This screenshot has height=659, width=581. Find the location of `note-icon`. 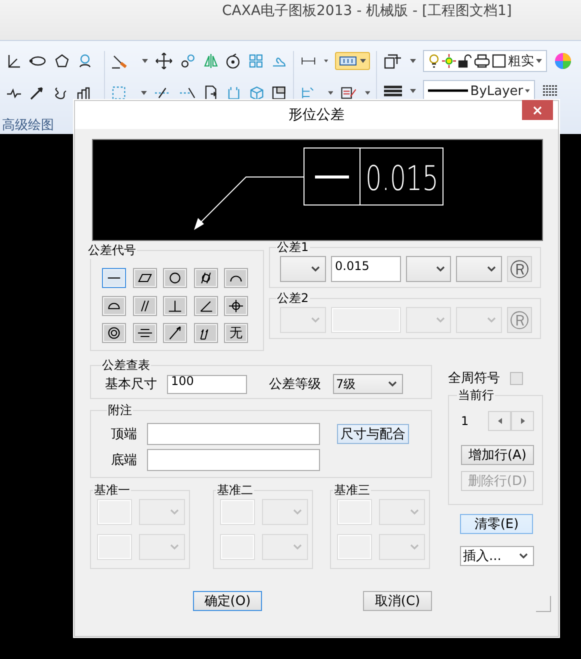

note-icon is located at coordinates (349, 93).